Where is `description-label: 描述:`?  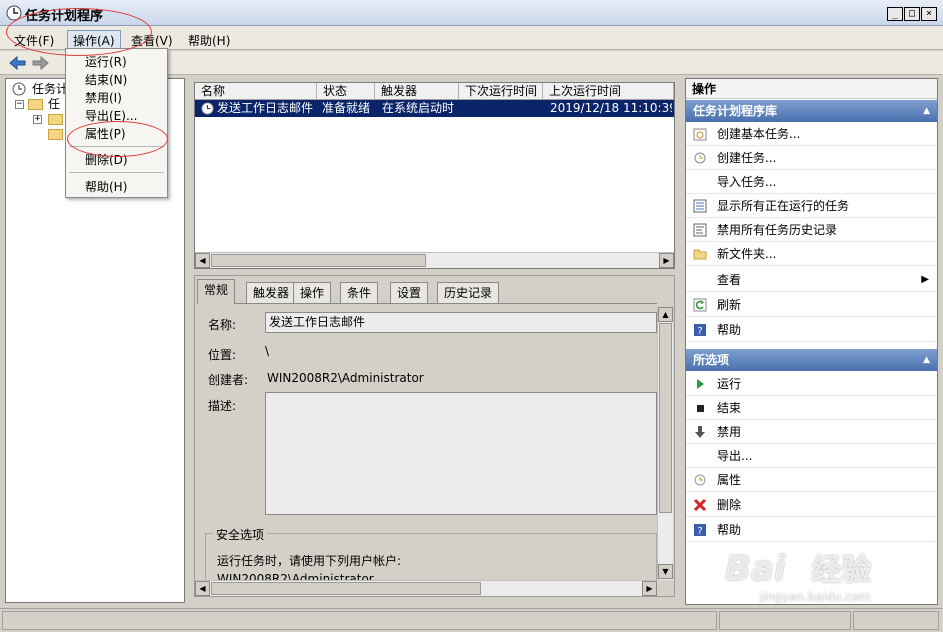
description-label: 描述: is located at coordinates (222, 406).